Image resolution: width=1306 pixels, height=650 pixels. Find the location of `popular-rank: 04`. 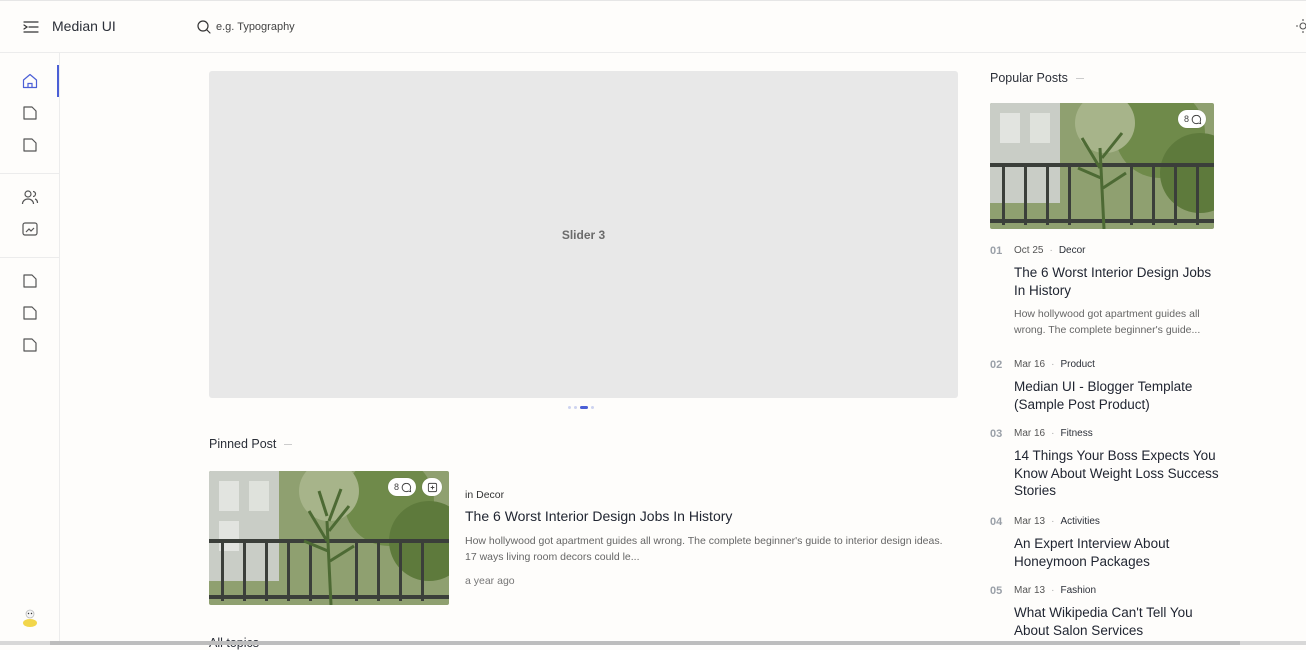

popular-rank: 04 is located at coordinates (996, 522).